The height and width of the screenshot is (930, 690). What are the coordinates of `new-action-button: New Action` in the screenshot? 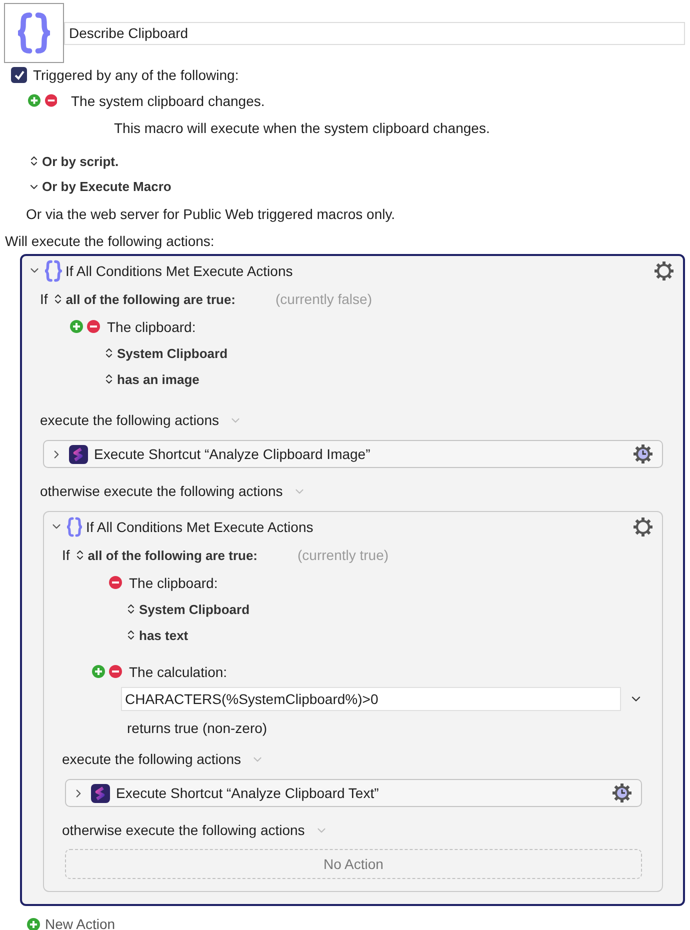 It's located at (71, 923).